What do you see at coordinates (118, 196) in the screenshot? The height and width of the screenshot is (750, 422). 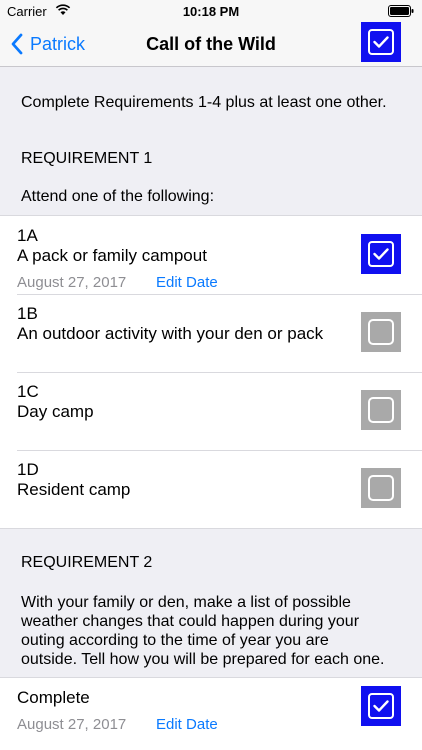 I see `requirement-1-instruction: Attend one of the following:` at bounding box center [118, 196].